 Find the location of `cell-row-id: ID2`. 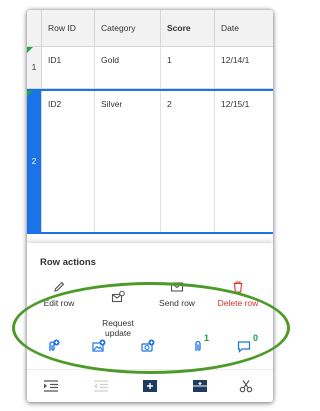

cell-row-id: ID2 is located at coordinates (68, 161).